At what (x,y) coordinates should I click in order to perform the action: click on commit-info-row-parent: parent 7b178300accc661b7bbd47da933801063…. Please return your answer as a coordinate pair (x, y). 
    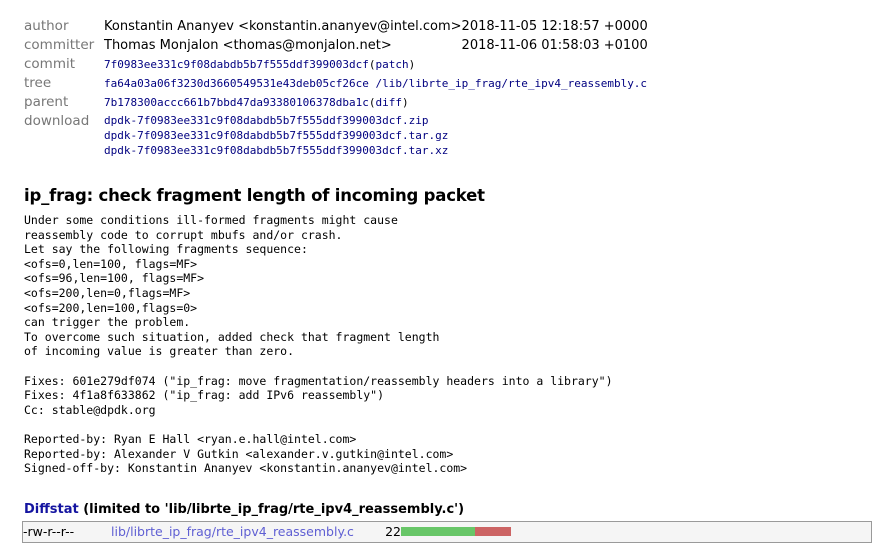
    Looking at the image, I should click on (336, 103).